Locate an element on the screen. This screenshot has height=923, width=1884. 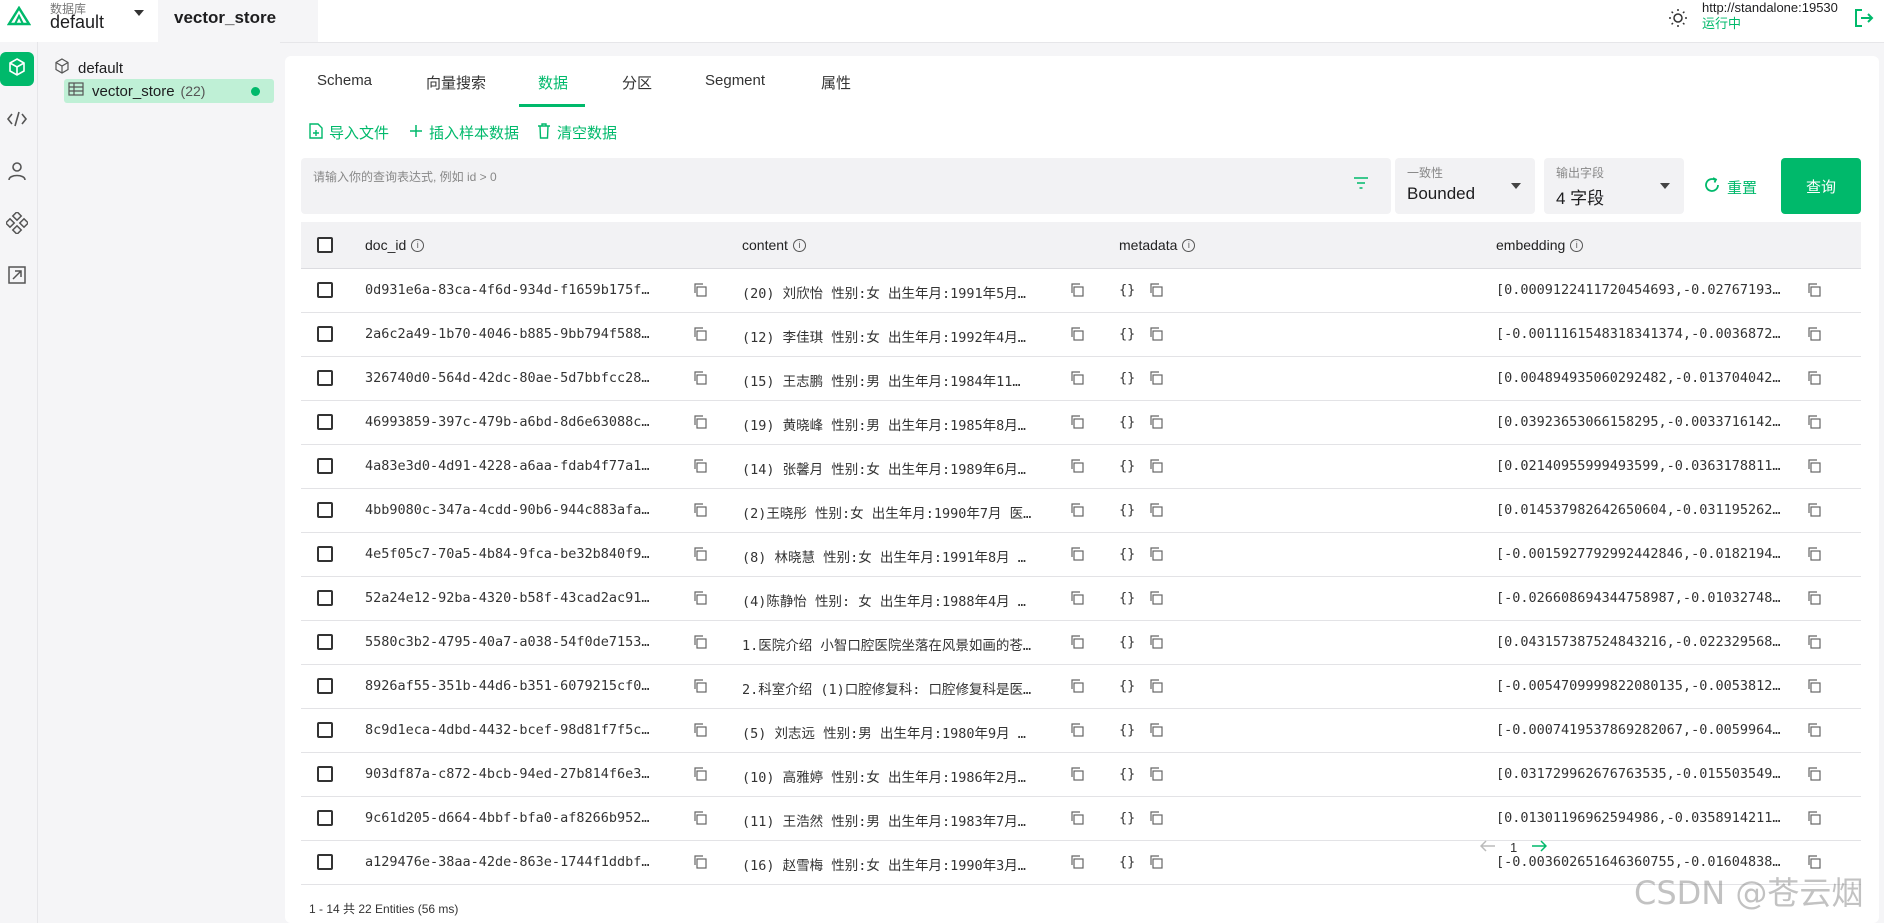
rail-code-button is located at coordinates (17, 121).